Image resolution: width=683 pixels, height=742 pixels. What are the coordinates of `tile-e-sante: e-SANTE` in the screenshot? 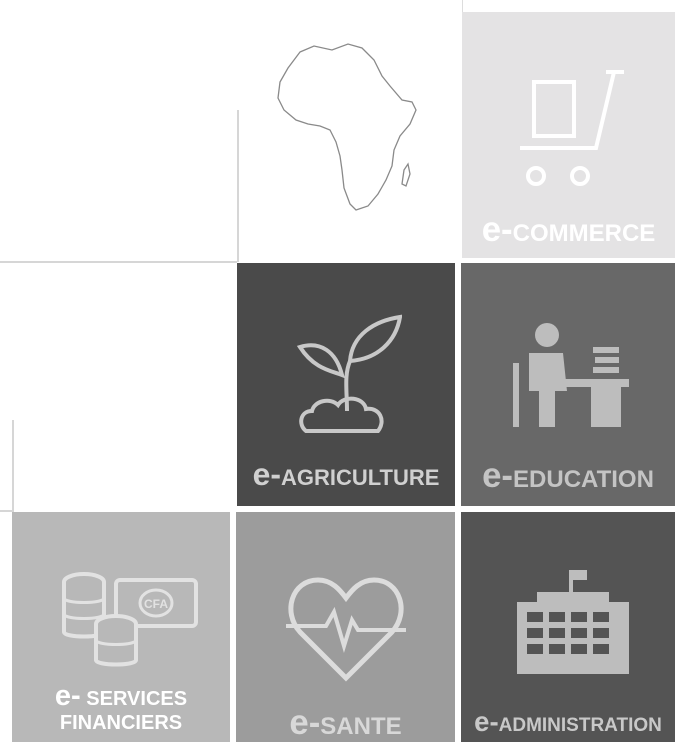 It's located at (345, 627).